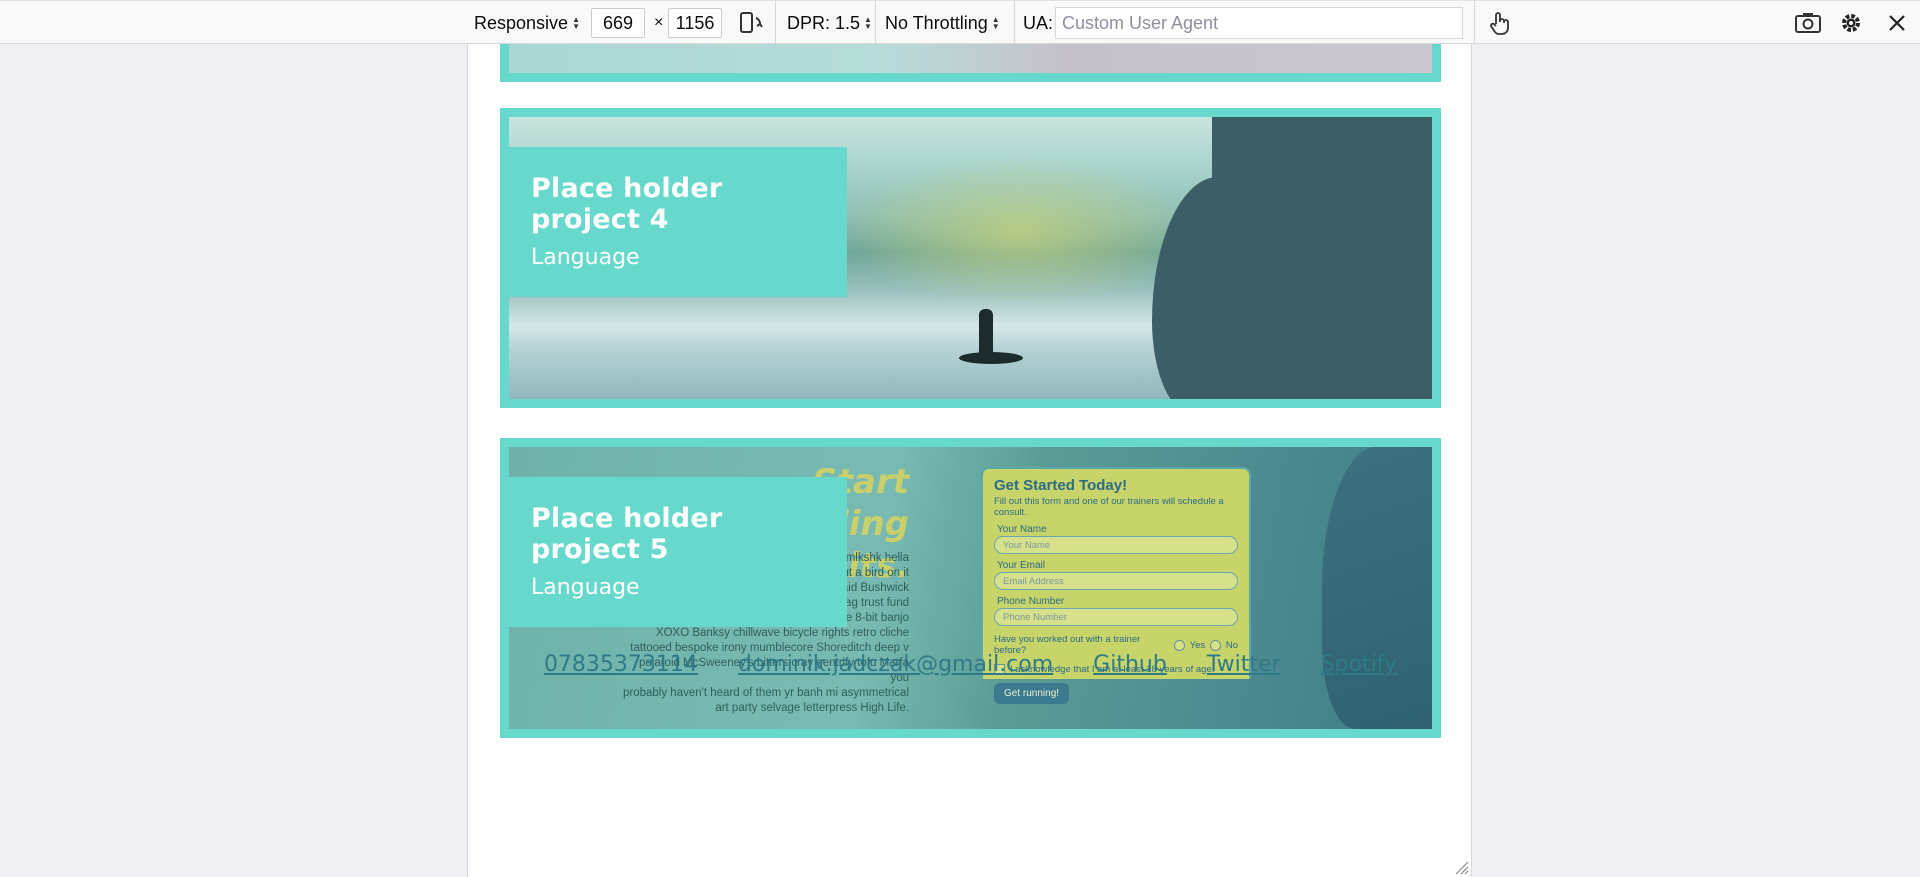  What do you see at coordinates (618, 23) in the screenshot?
I see `viewport-width-input: 669` at bounding box center [618, 23].